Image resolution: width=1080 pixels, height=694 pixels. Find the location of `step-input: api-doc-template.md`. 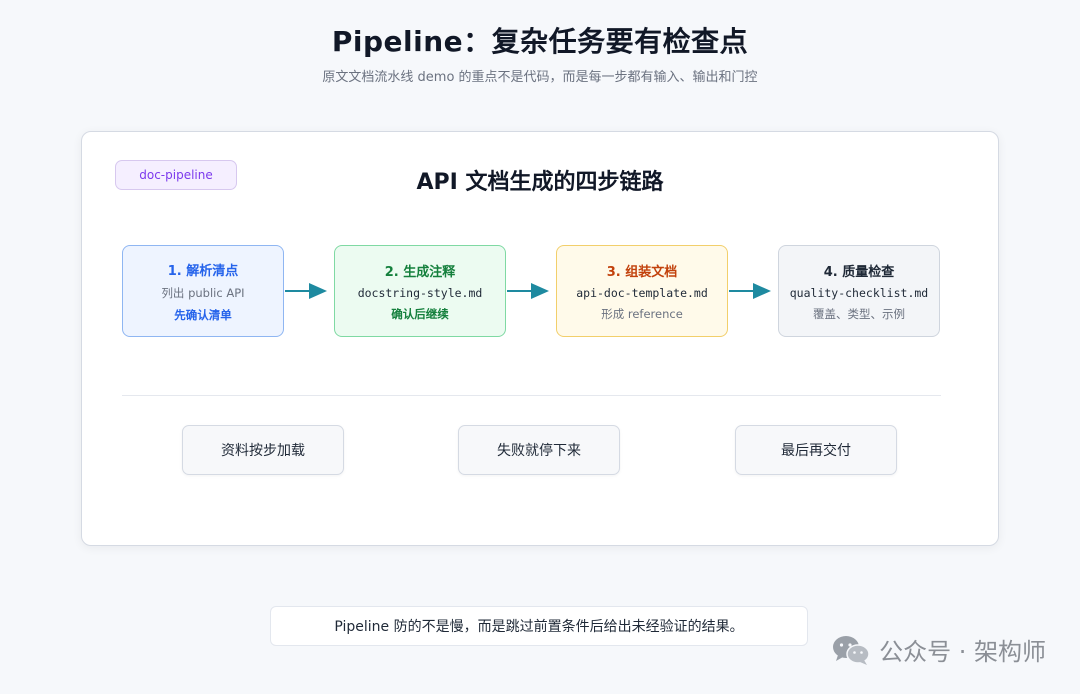

step-input: api-doc-template.md is located at coordinates (642, 292).